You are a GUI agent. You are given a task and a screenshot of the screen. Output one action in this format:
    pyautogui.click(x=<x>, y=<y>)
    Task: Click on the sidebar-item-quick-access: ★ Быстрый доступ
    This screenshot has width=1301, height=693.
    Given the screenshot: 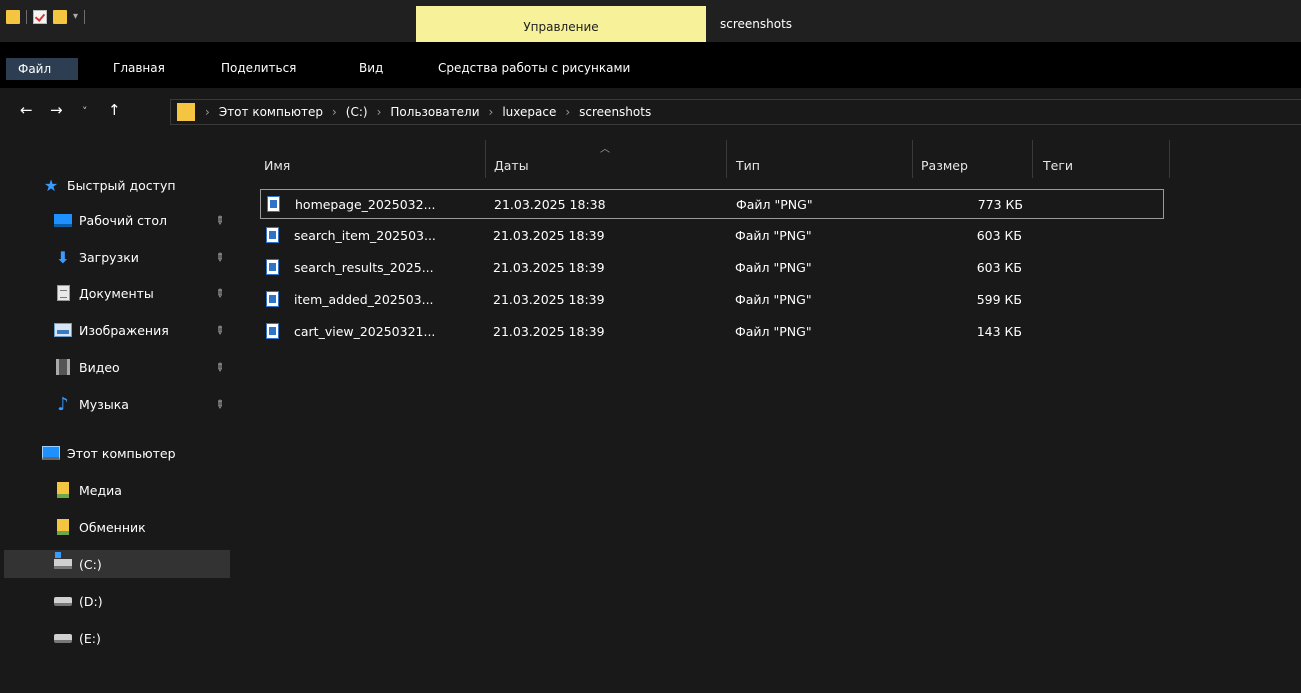 What is the action you would take?
    pyautogui.click(x=137, y=185)
    